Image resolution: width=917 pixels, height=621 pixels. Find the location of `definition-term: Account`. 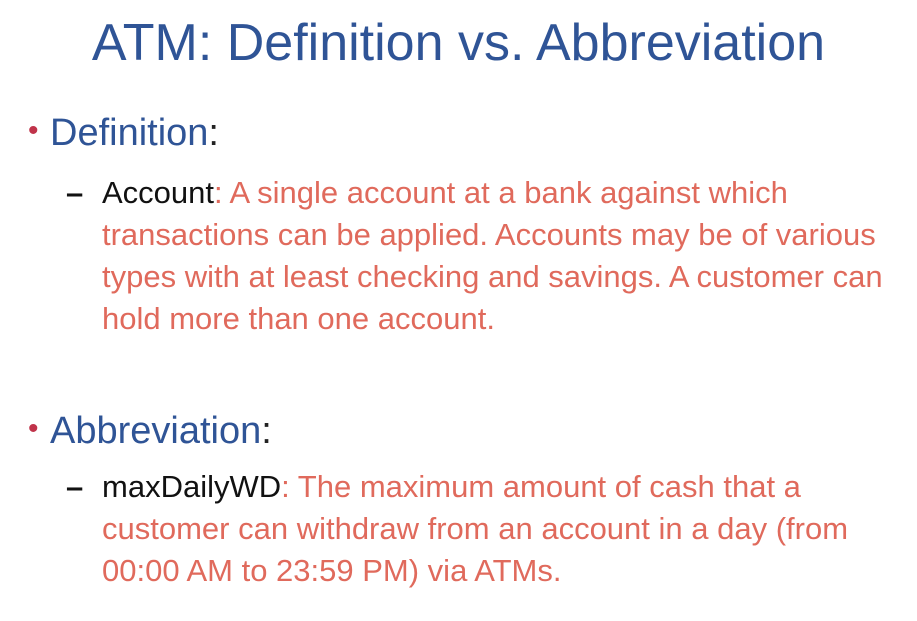

definition-term: Account is located at coordinates (158, 192).